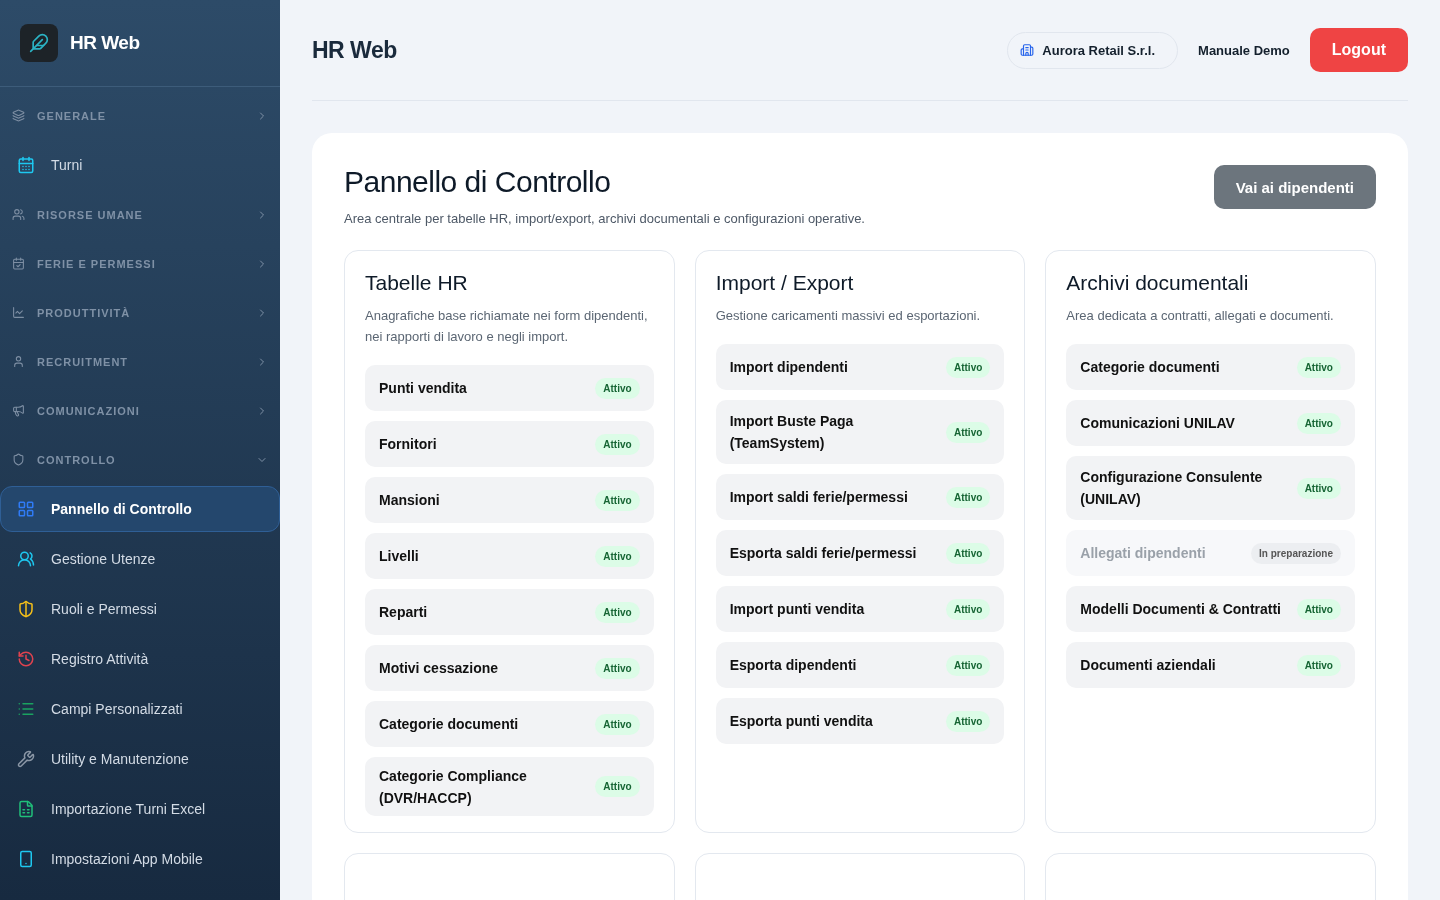  What do you see at coordinates (509, 668) in the screenshot?
I see `feature-item: Motivi cessazione Attivo` at bounding box center [509, 668].